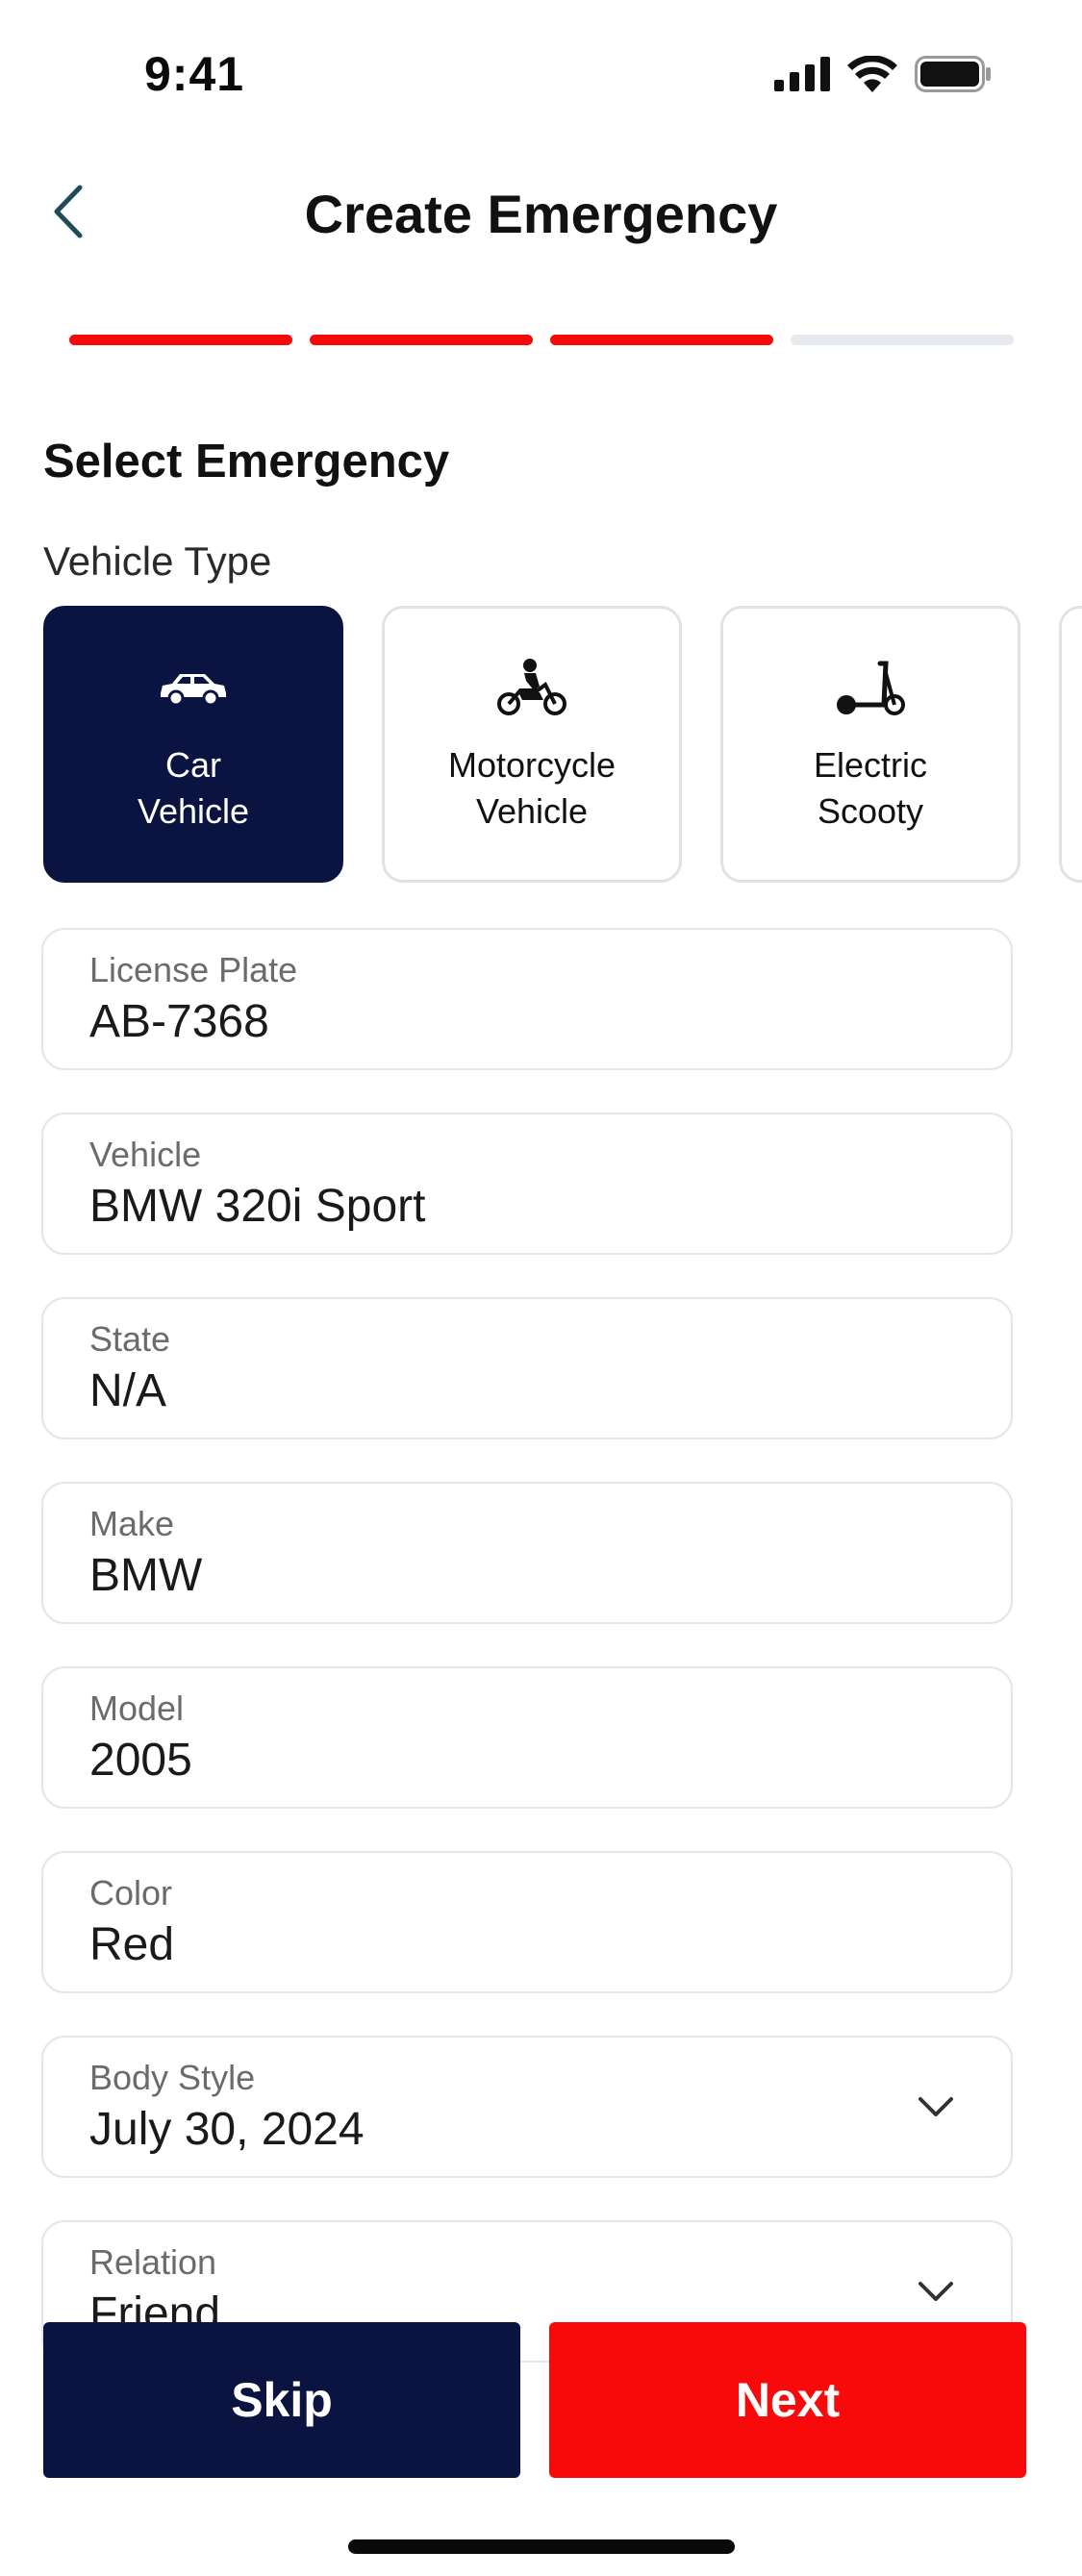 Image resolution: width=1082 pixels, height=2576 pixels. What do you see at coordinates (534, 2400) in the screenshot?
I see `action-bar: Skip Next` at bounding box center [534, 2400].